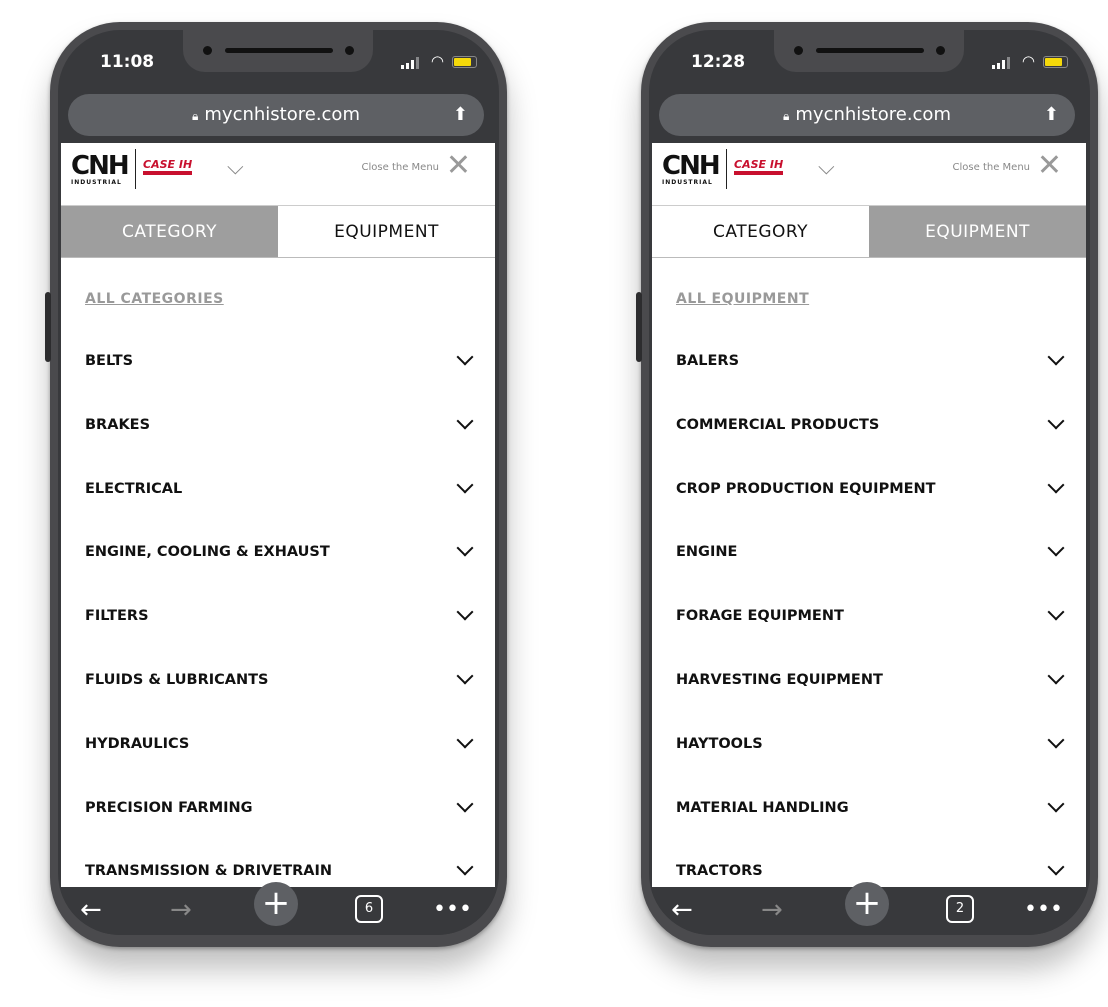 Image resolution: width=1108 pixels, height=1007 pixels. Describe the element at coordinates (177, 680) in the screenshot. I see `menu-item-label: FLUIDS & LUBRICANTS` at that location.